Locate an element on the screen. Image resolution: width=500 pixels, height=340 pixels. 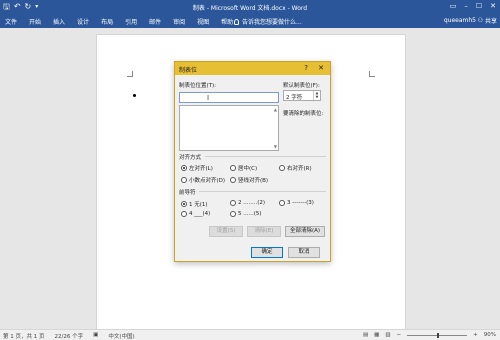
align-left-label: 左对齐(L) is located at coordinates (201, 169).